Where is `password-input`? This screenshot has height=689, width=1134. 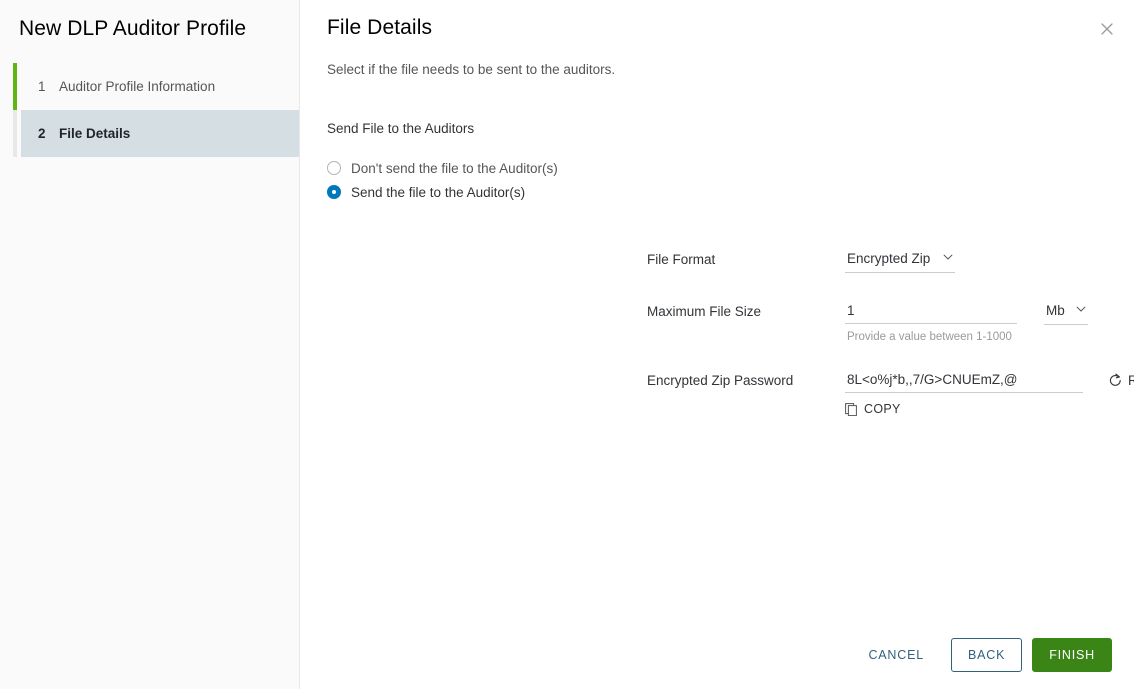 password-input is located at coordinates (964, 382).